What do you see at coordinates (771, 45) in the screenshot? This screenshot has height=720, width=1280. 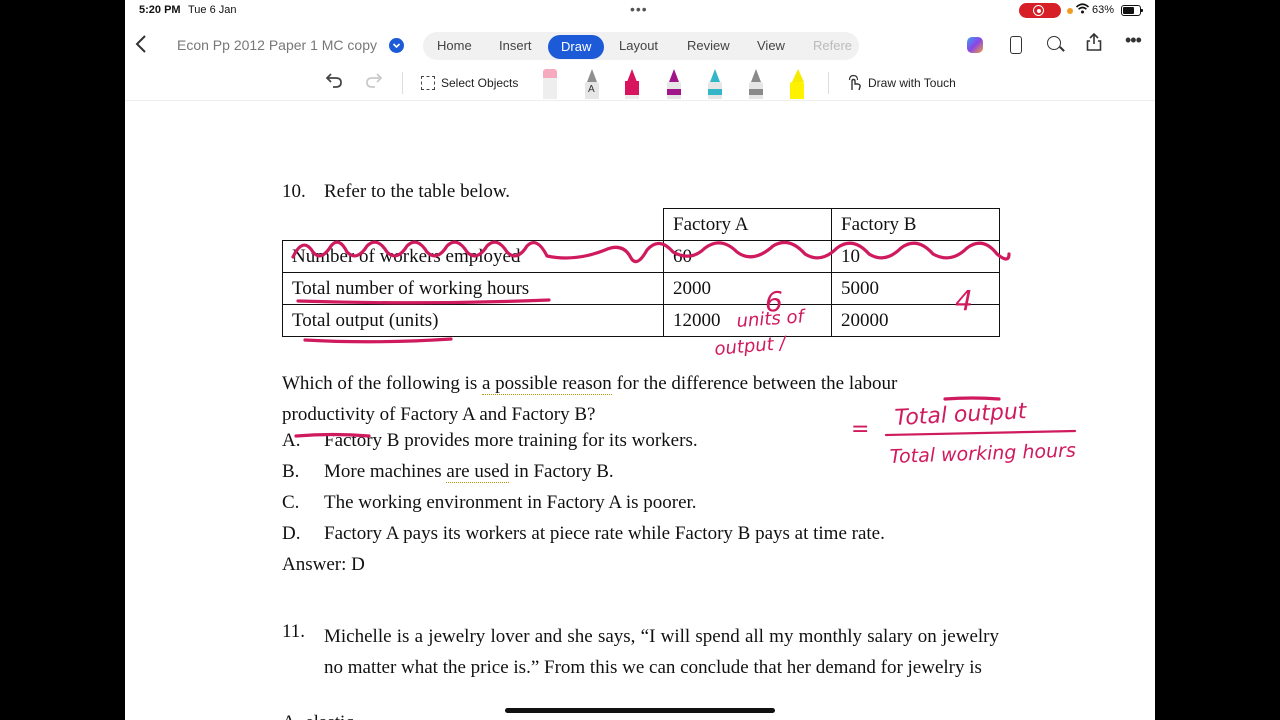 I see `tab-view: View` at bounding box center [771, 45].